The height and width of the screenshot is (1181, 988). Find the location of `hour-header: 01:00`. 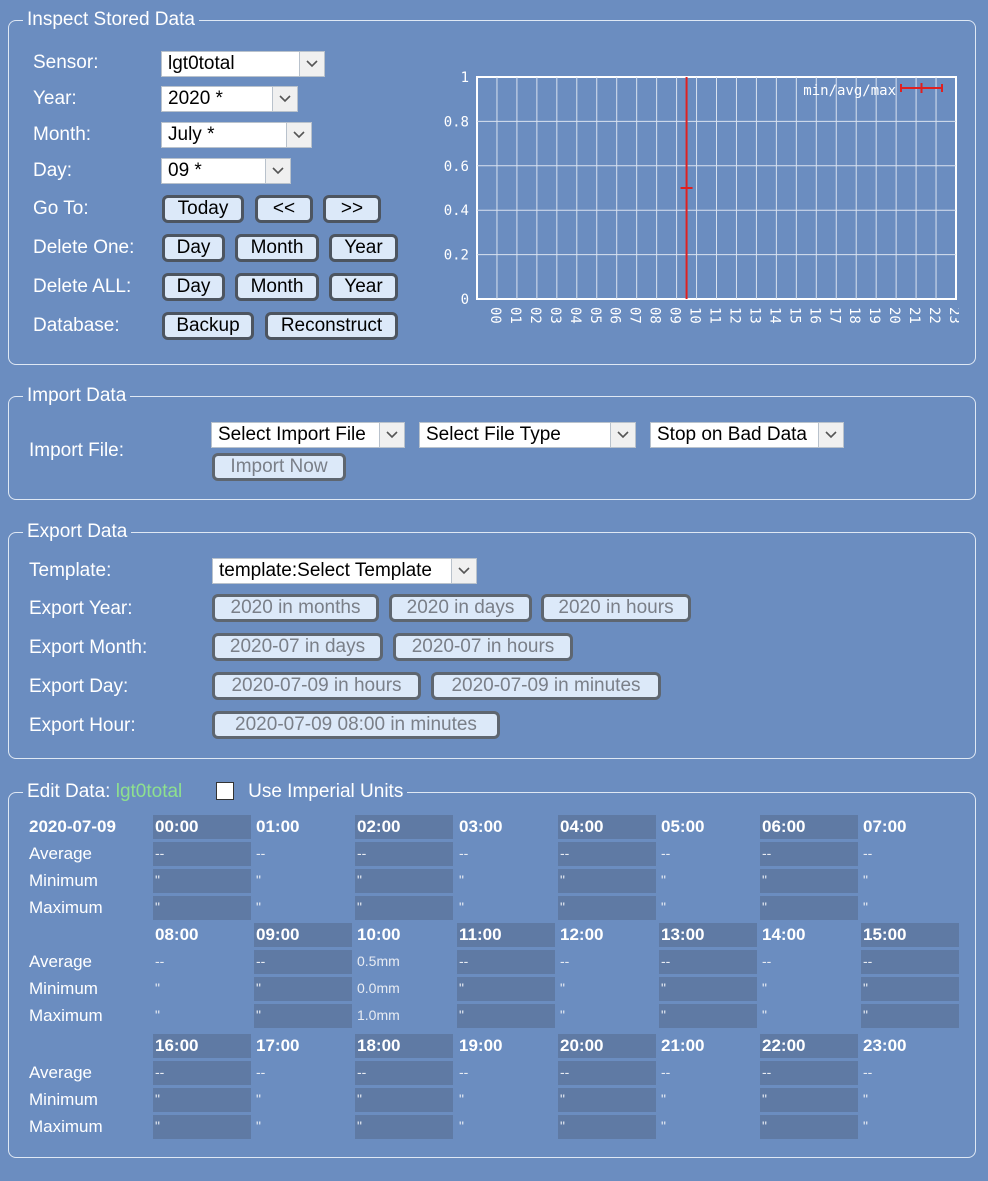

hour-header: 01:00 is located at coordinates (278, 826).